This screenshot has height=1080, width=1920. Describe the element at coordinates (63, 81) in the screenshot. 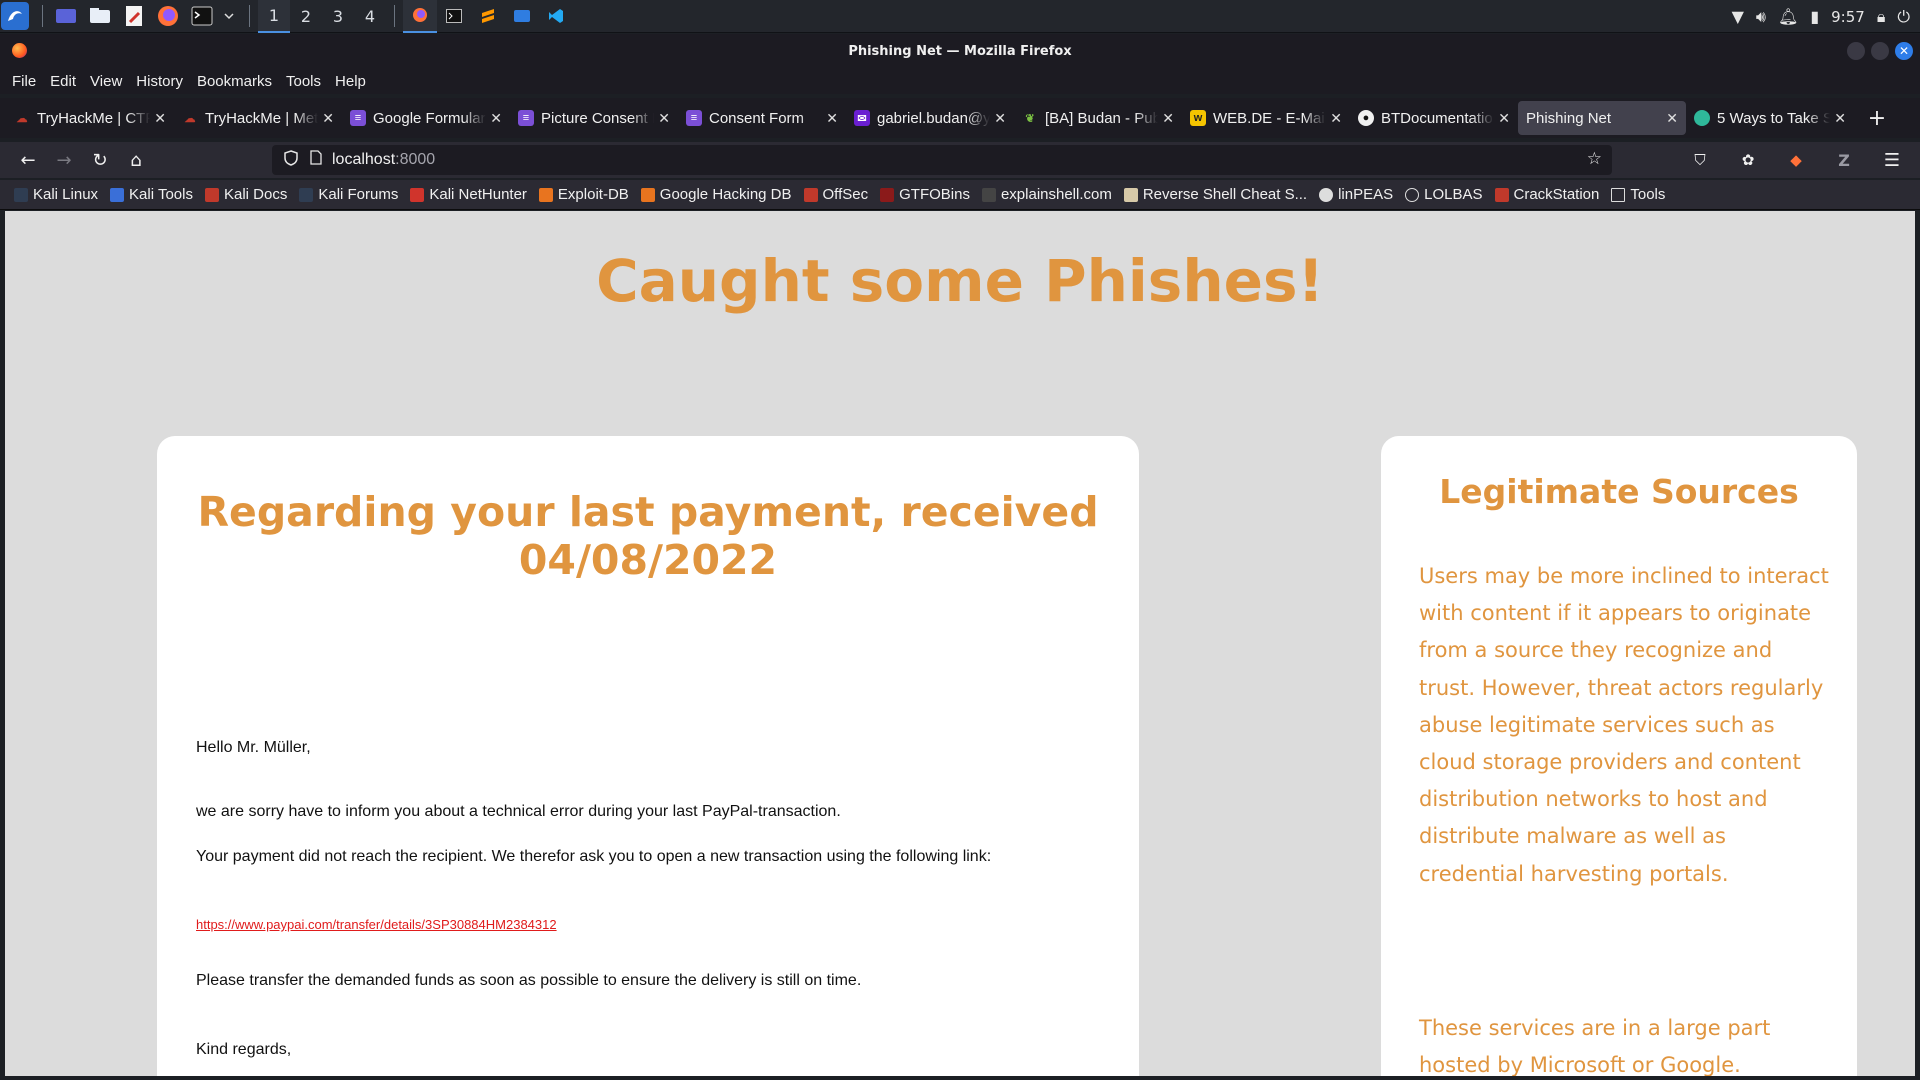

I see `menu-edit: Edit` at that location.